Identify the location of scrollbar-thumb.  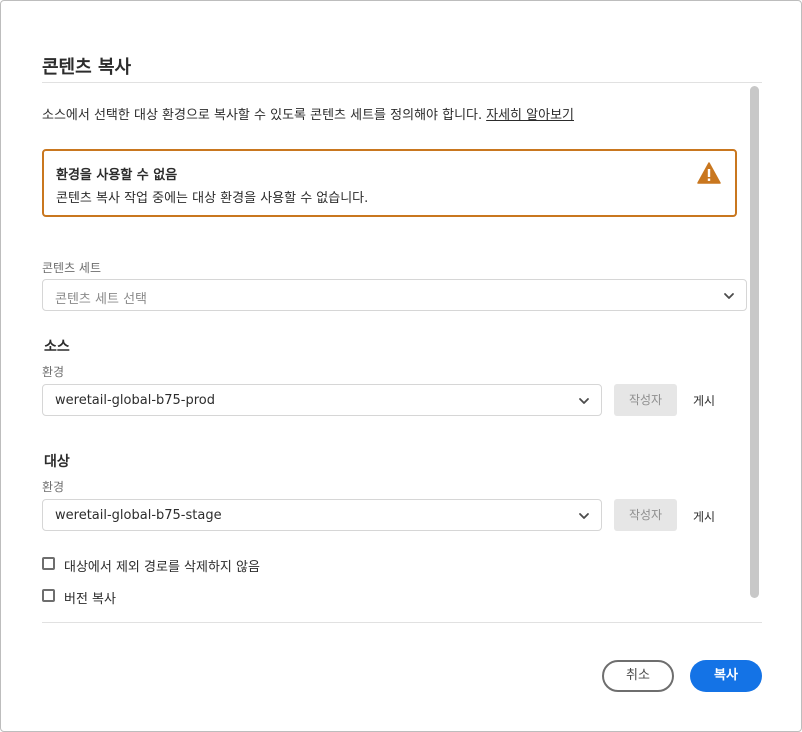
(754, 342).